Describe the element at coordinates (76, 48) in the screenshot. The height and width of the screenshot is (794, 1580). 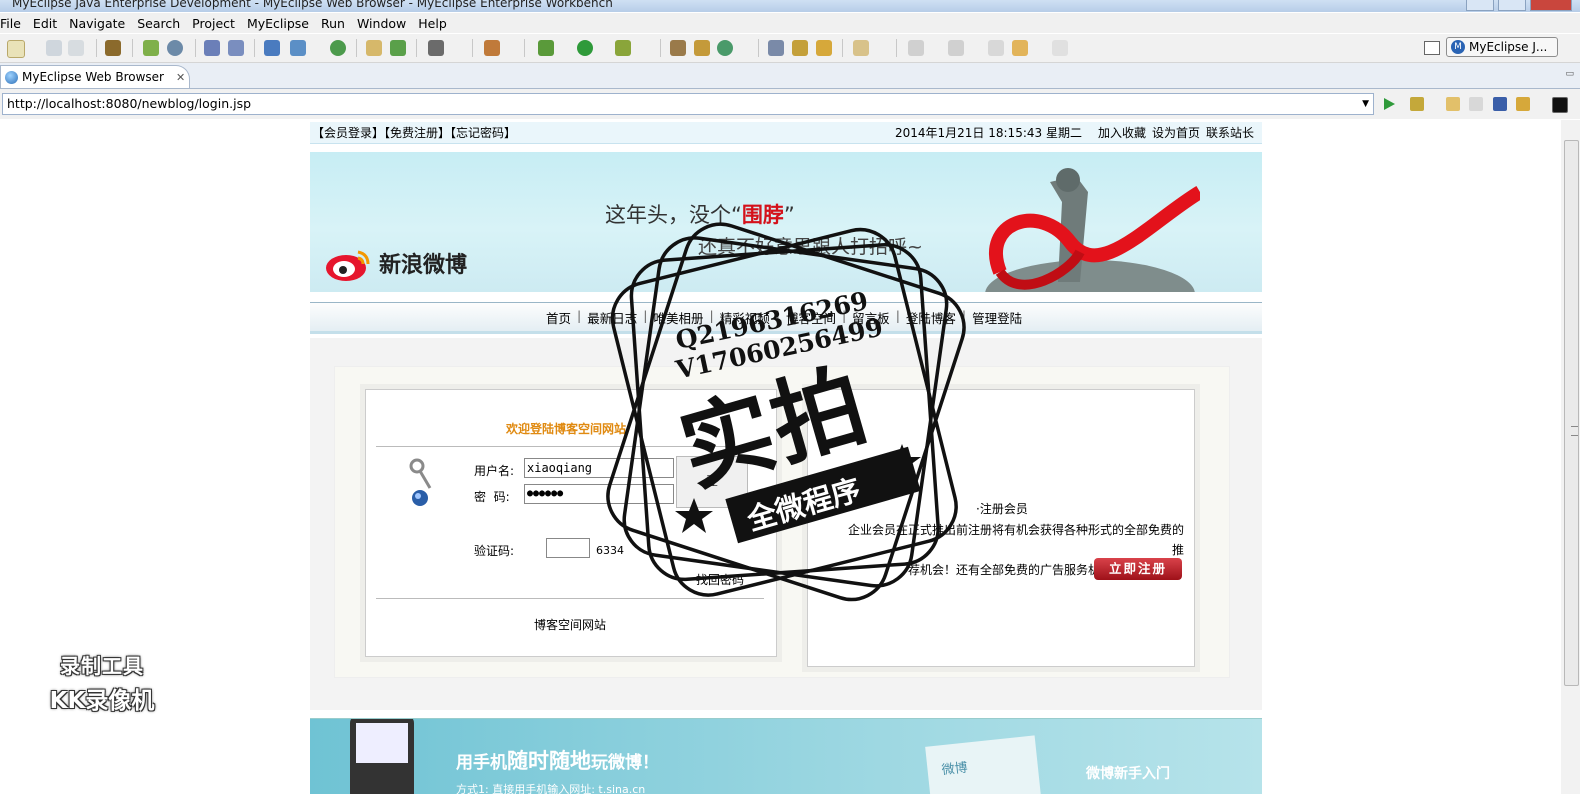
I see `print-icon` at that location.